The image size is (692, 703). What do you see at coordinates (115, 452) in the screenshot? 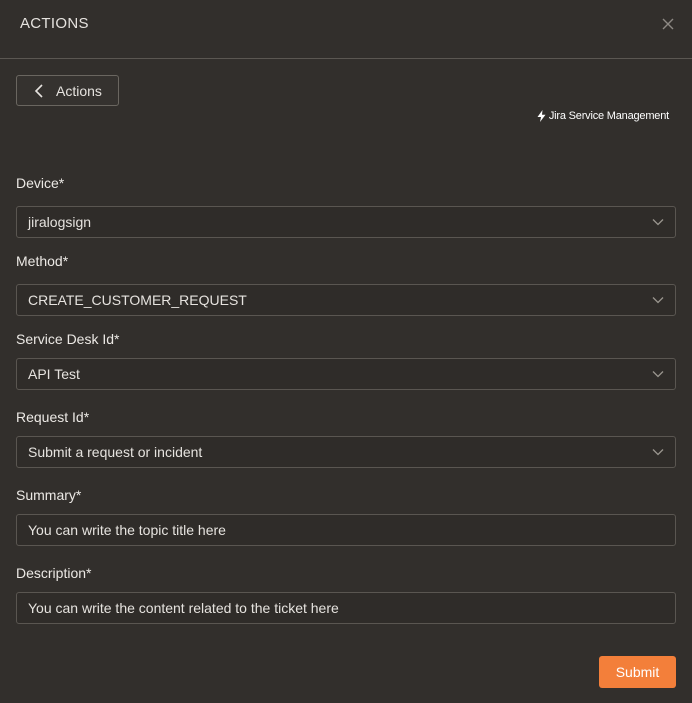
I see `request-id-value: Submit a request or incident` at bounding box center [115, 452].